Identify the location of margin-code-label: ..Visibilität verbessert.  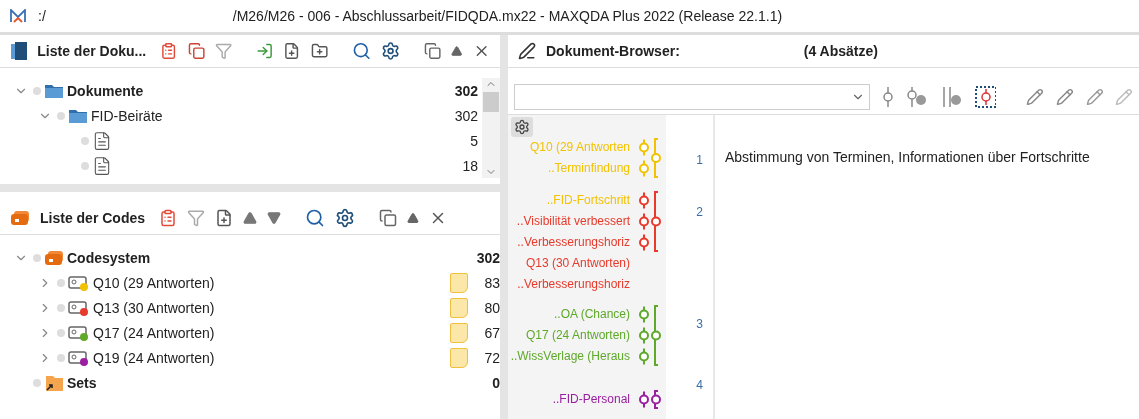
(573, 222).